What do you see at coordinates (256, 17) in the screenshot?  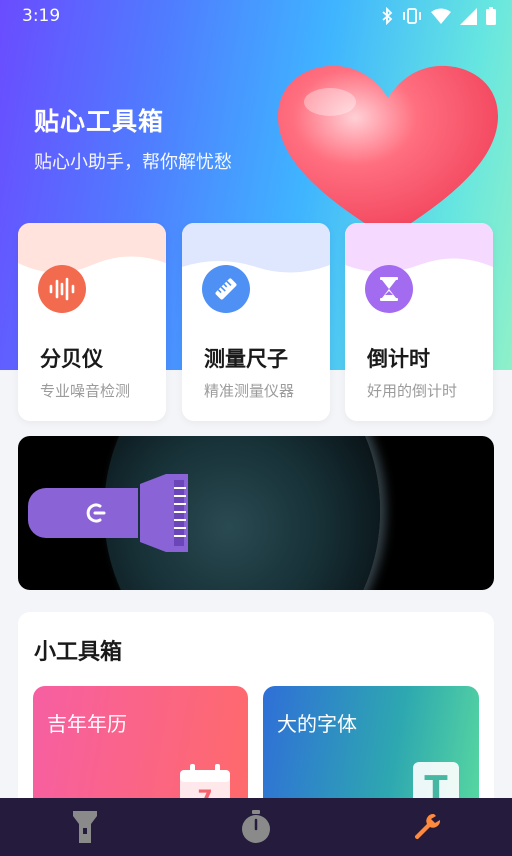 I see `status-bar: 3:19` at bounding box center [256, 17].